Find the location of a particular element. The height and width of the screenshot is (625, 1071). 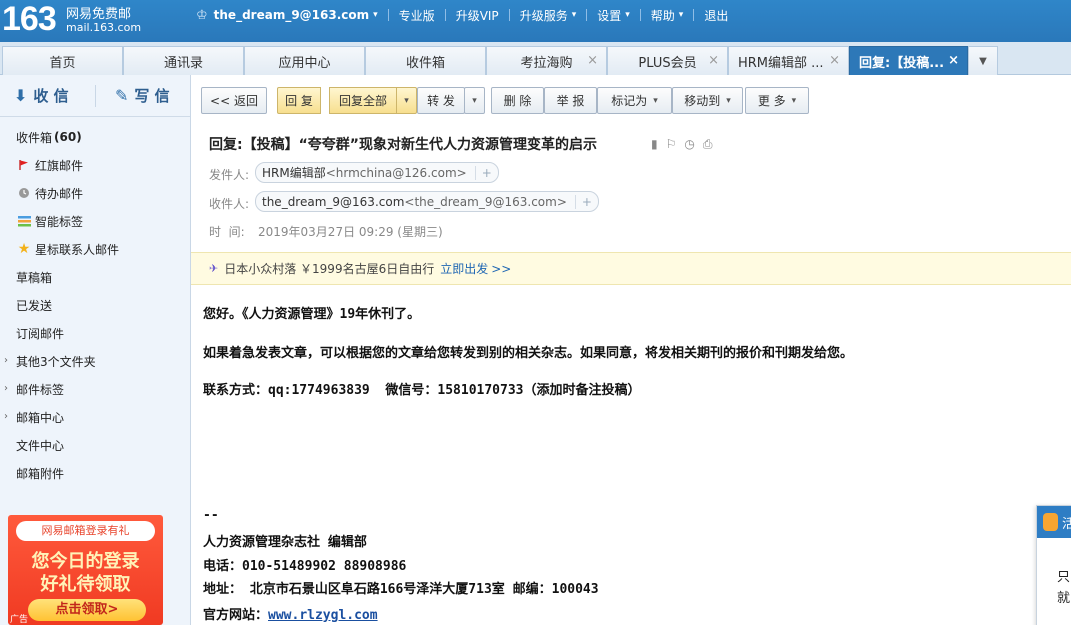

report-button: 举 报 is located at coordinates (570, 100).